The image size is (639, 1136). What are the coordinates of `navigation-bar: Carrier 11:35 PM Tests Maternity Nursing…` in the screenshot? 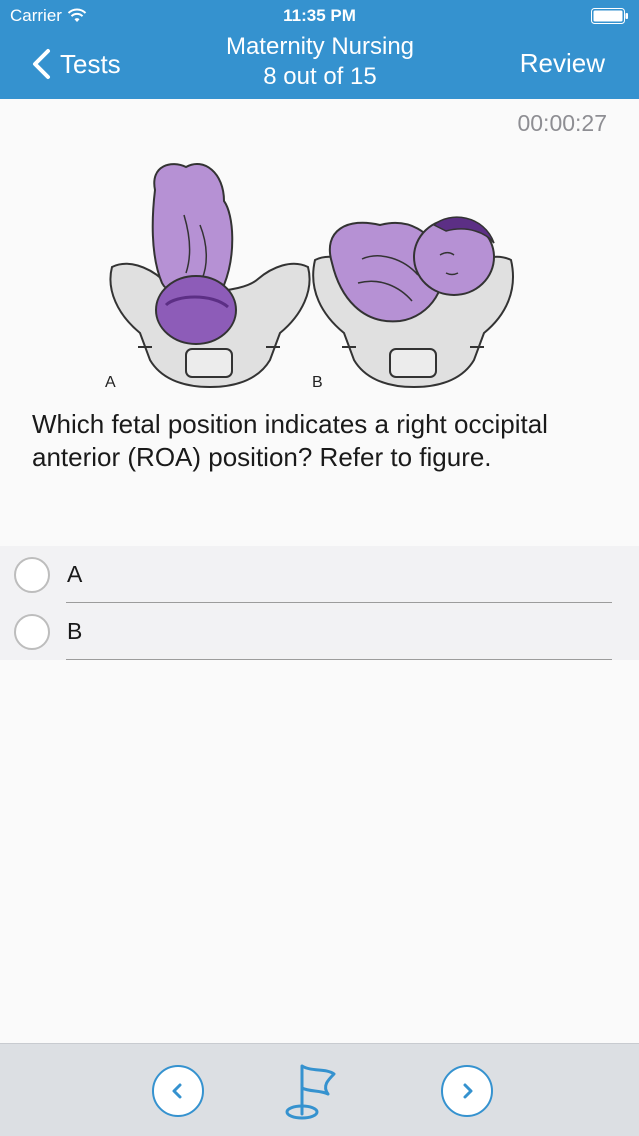 It's located at (319, 49).